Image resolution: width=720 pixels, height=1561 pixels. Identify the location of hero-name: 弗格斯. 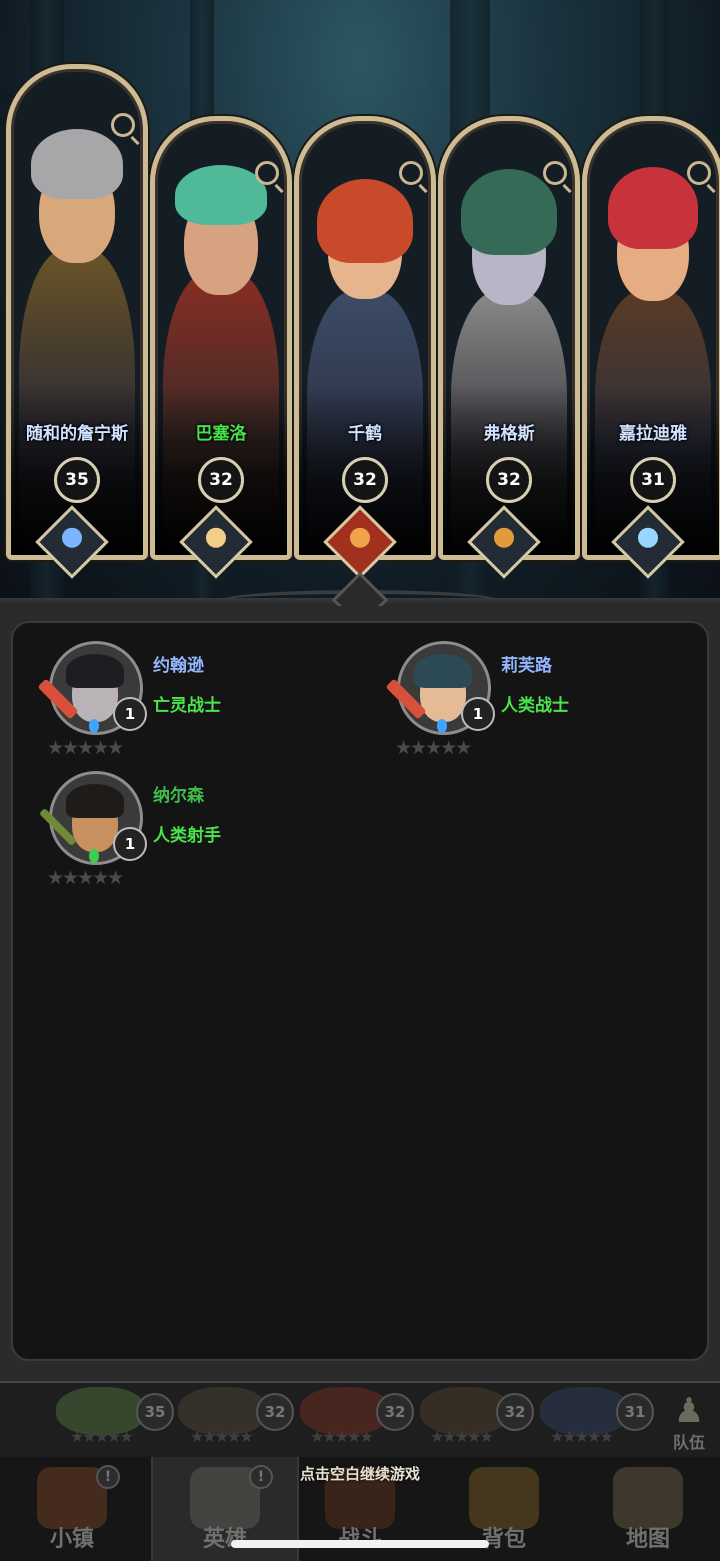
(509, 434).